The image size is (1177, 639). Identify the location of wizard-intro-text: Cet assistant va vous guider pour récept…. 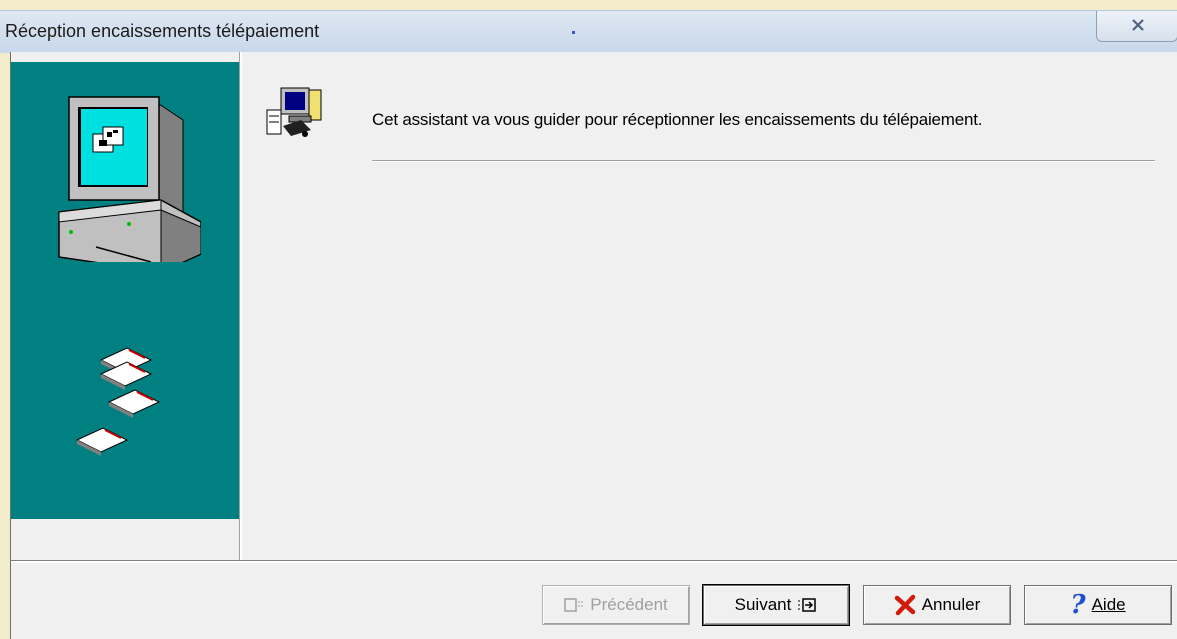
(677, 119).